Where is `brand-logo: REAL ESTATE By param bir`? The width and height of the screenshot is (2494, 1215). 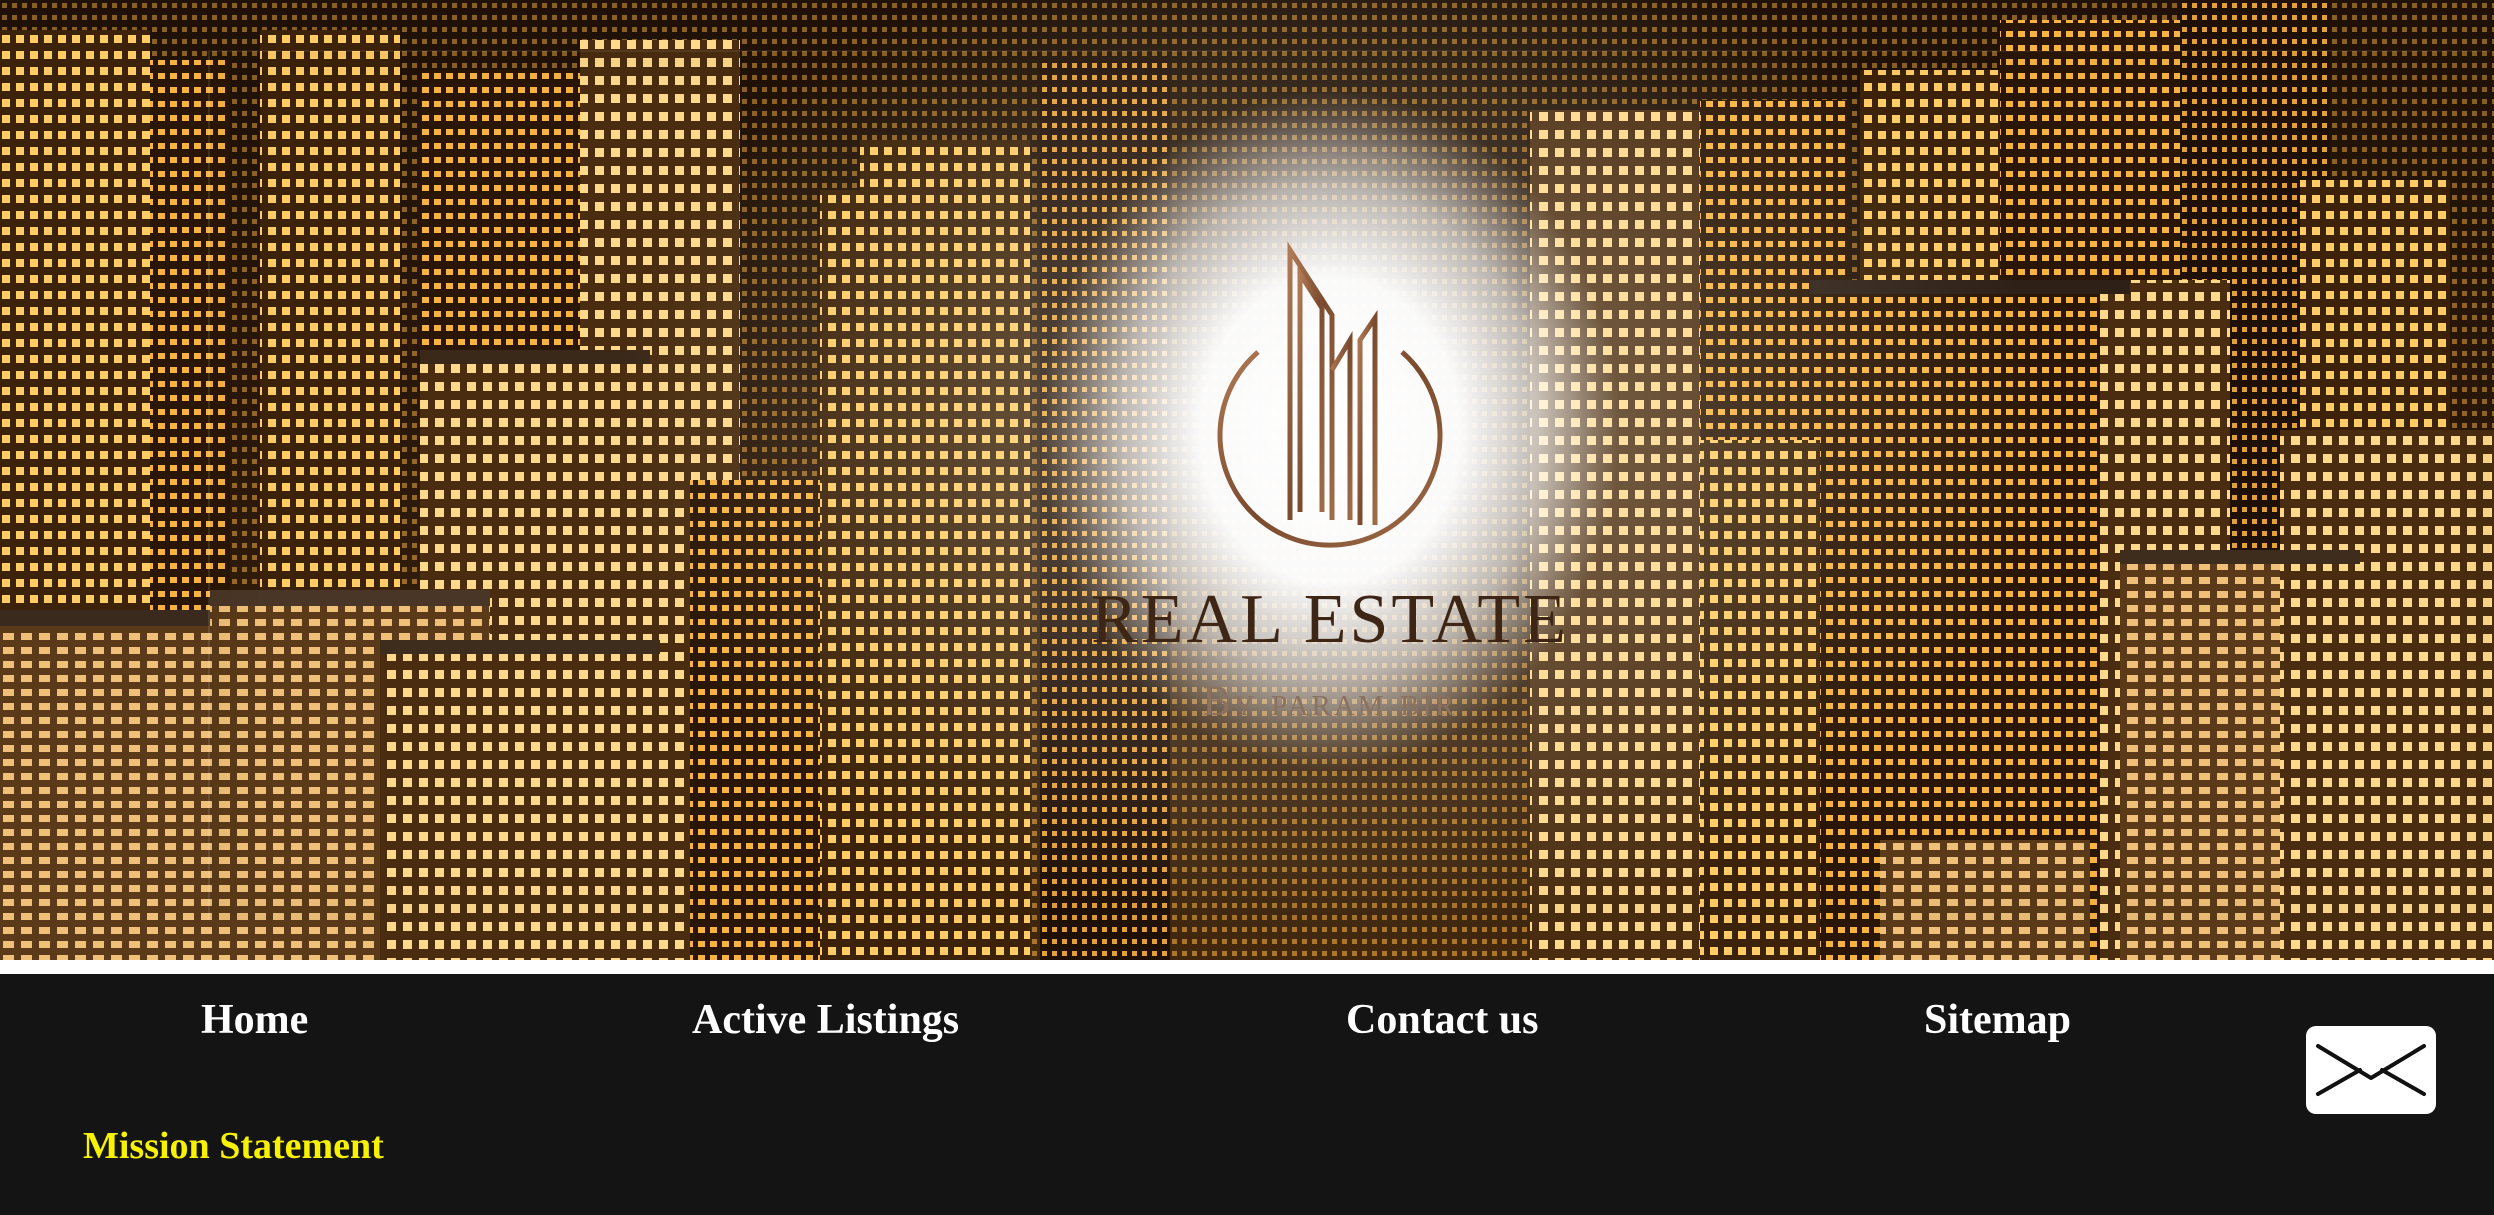
brand-logo: REAL ESTATE By param bir is located at coordinates (1330, 480).